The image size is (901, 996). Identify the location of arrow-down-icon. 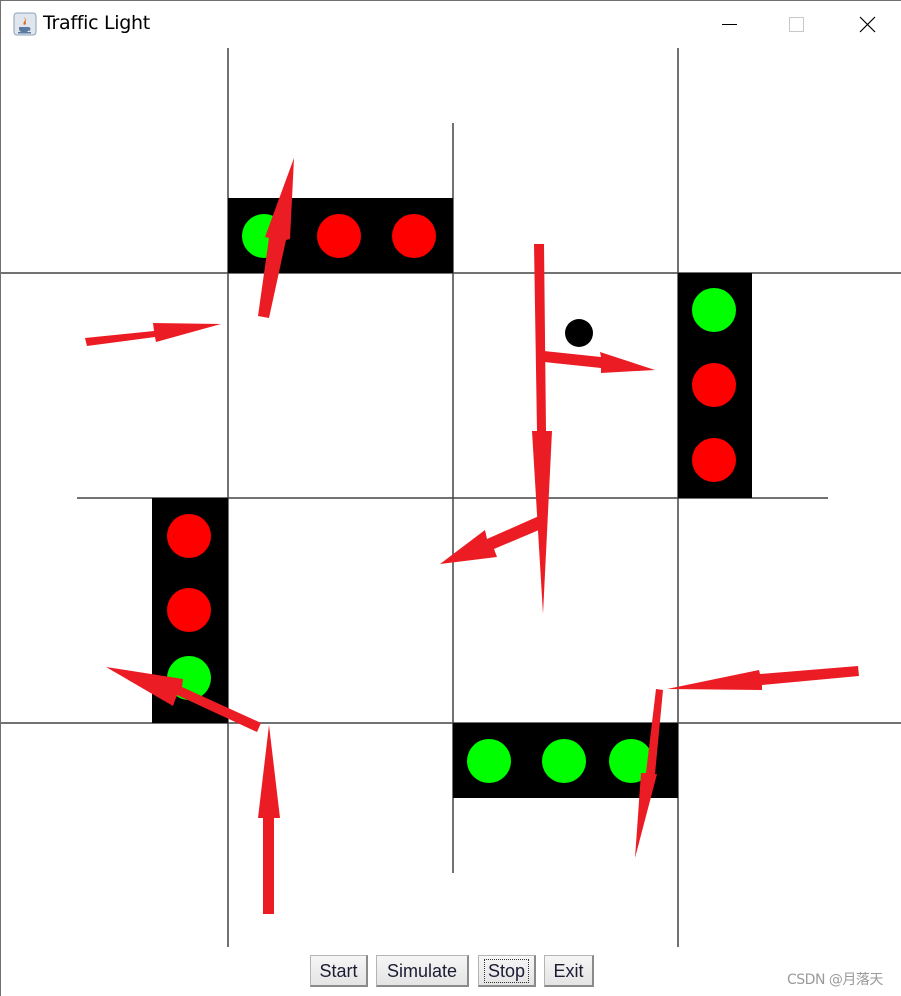
(542, 429).